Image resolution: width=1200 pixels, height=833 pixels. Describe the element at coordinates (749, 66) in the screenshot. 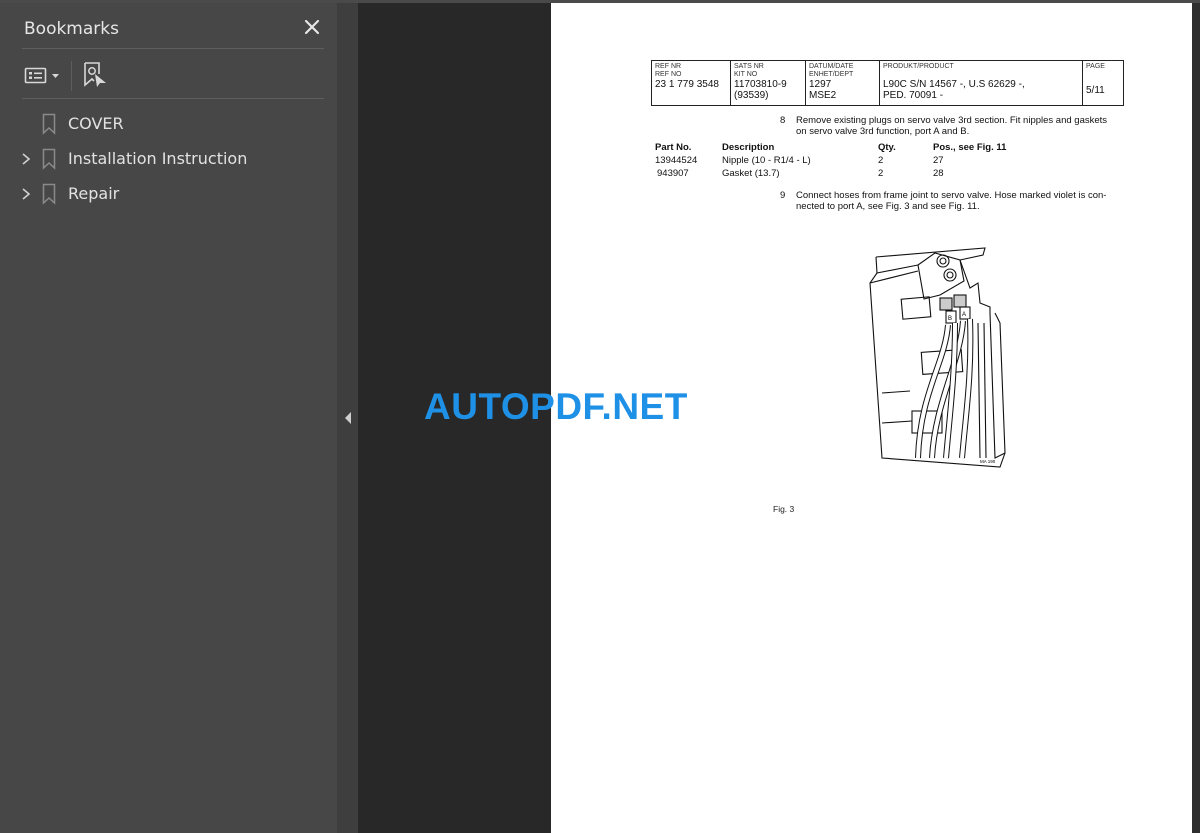

I see `kit-label: SATS NR` at that location.